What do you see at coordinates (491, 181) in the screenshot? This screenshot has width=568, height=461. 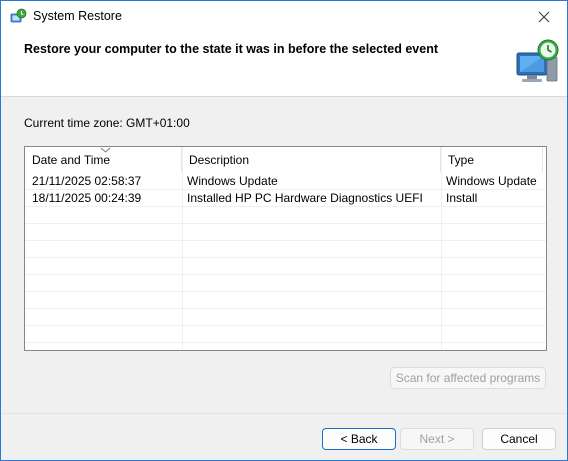 I see `row-type: Windows Update` at bounding box center [491, 181].